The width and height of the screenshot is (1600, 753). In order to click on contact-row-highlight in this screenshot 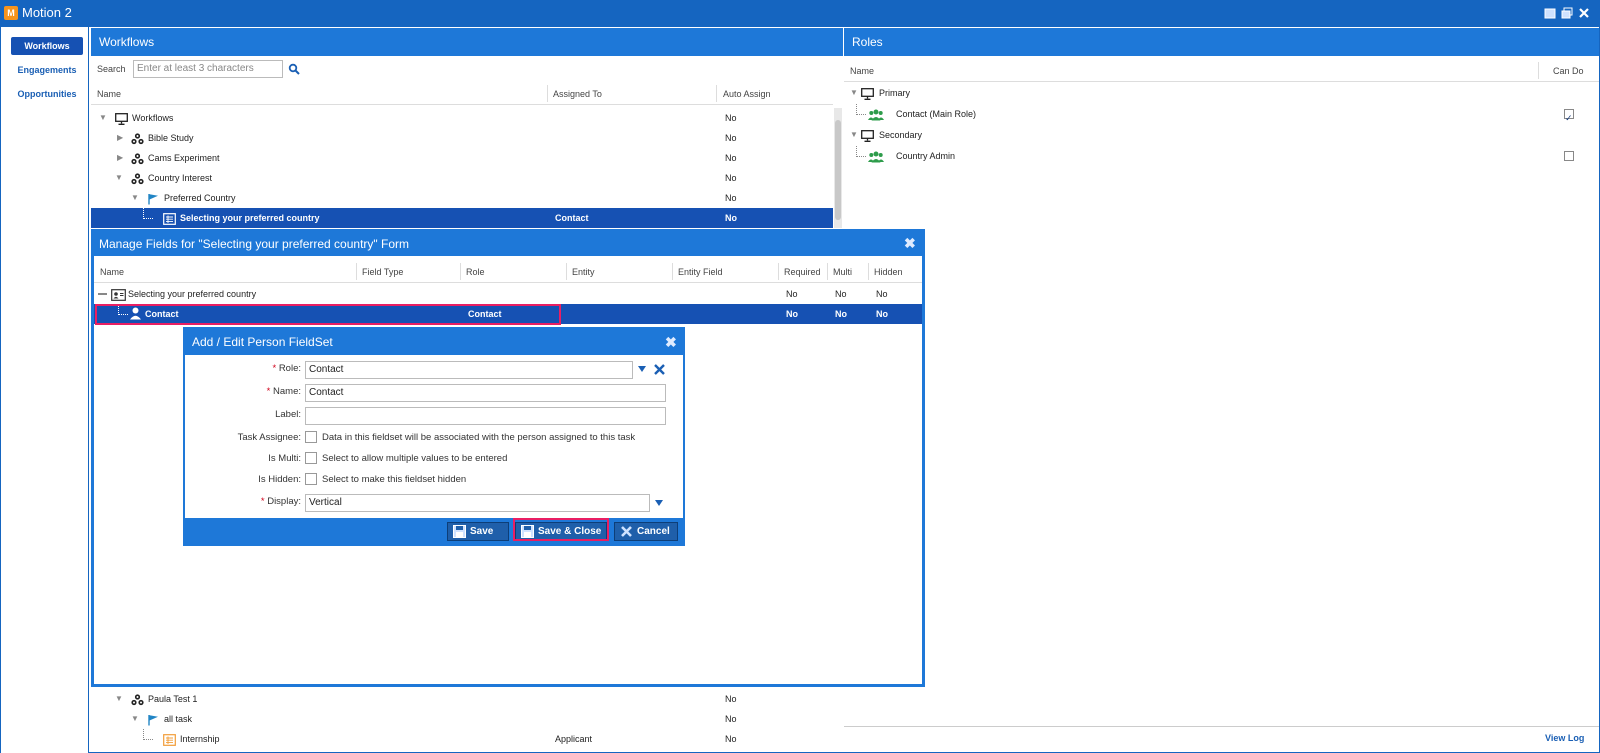, I will do `click(328, 314)`.